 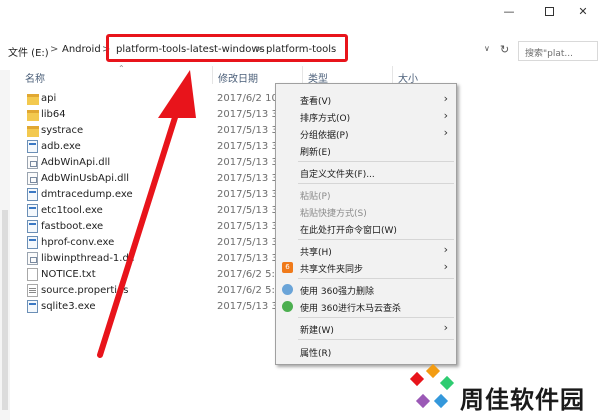 What do you see at coordinates (28, 51) in the screenshot?
I see `breadcrumb-drive: 文件 (E:)` at bounding box center [28, 51].